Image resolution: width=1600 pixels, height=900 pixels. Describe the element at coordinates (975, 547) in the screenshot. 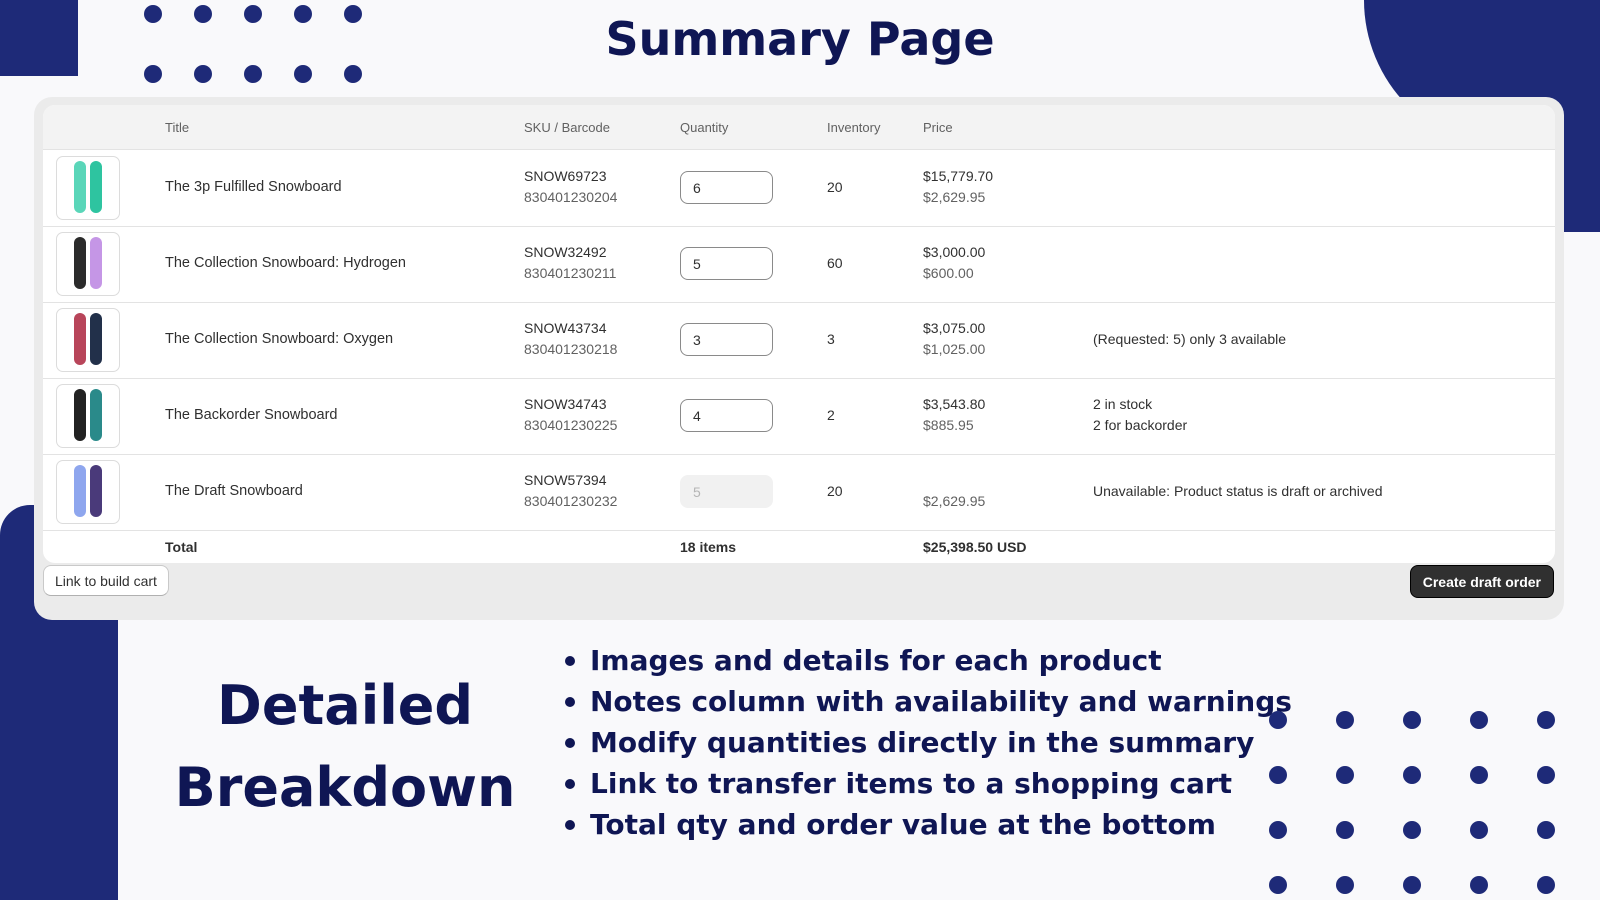

I see `total-value: $25,398.50 USD` at that location.